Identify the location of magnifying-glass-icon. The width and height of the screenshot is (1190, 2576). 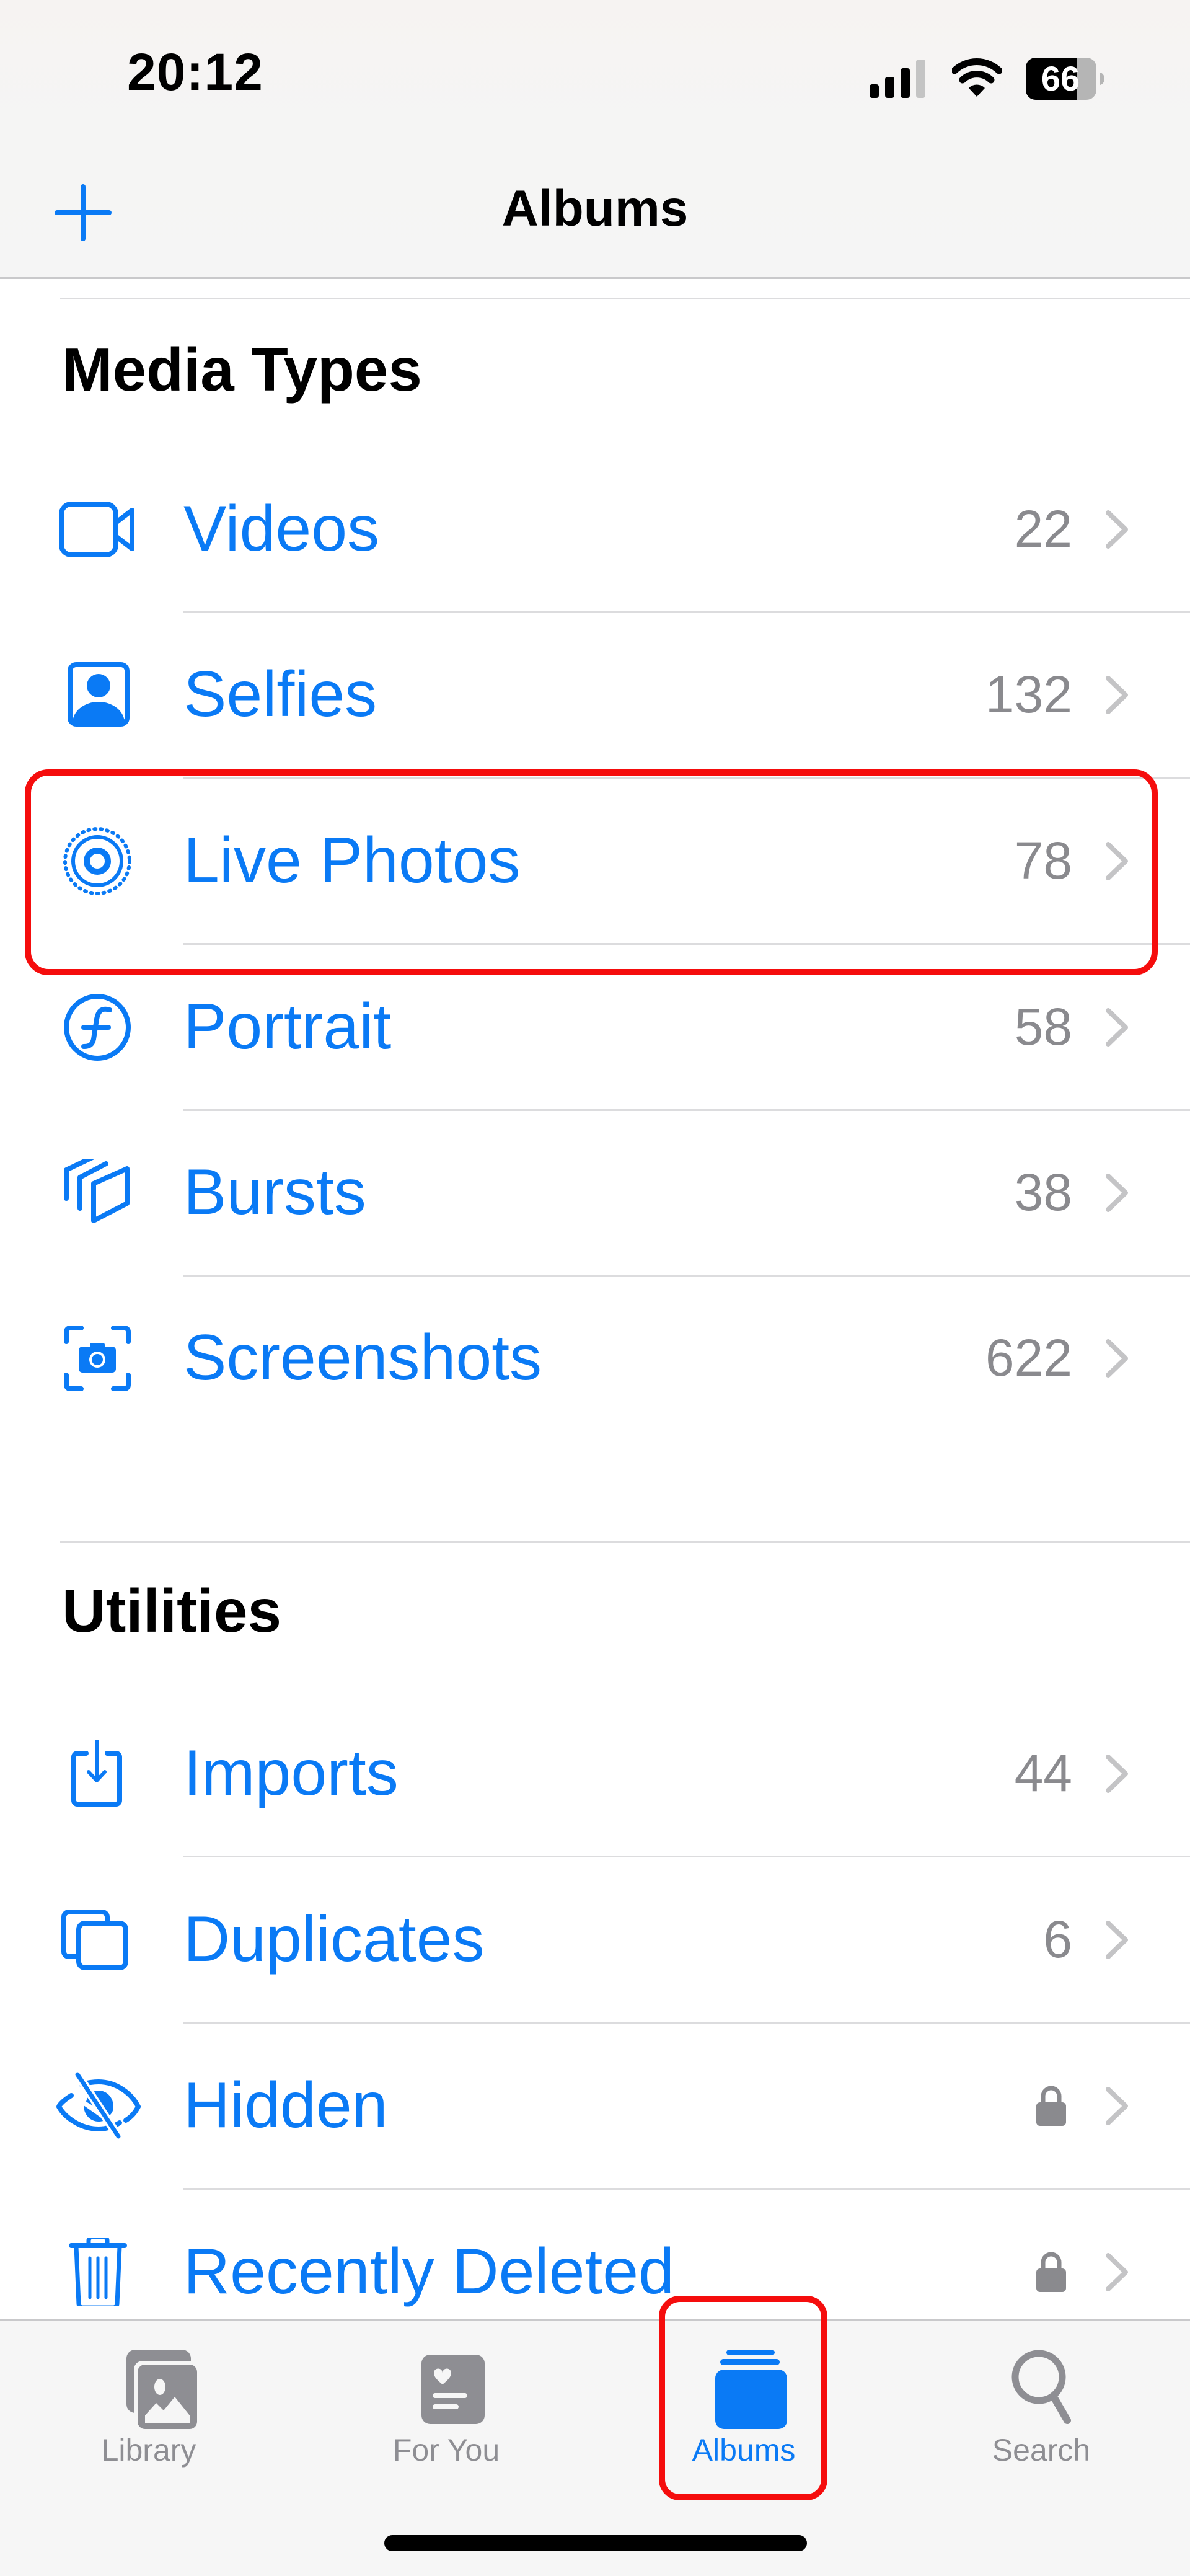
(1041, 2387).